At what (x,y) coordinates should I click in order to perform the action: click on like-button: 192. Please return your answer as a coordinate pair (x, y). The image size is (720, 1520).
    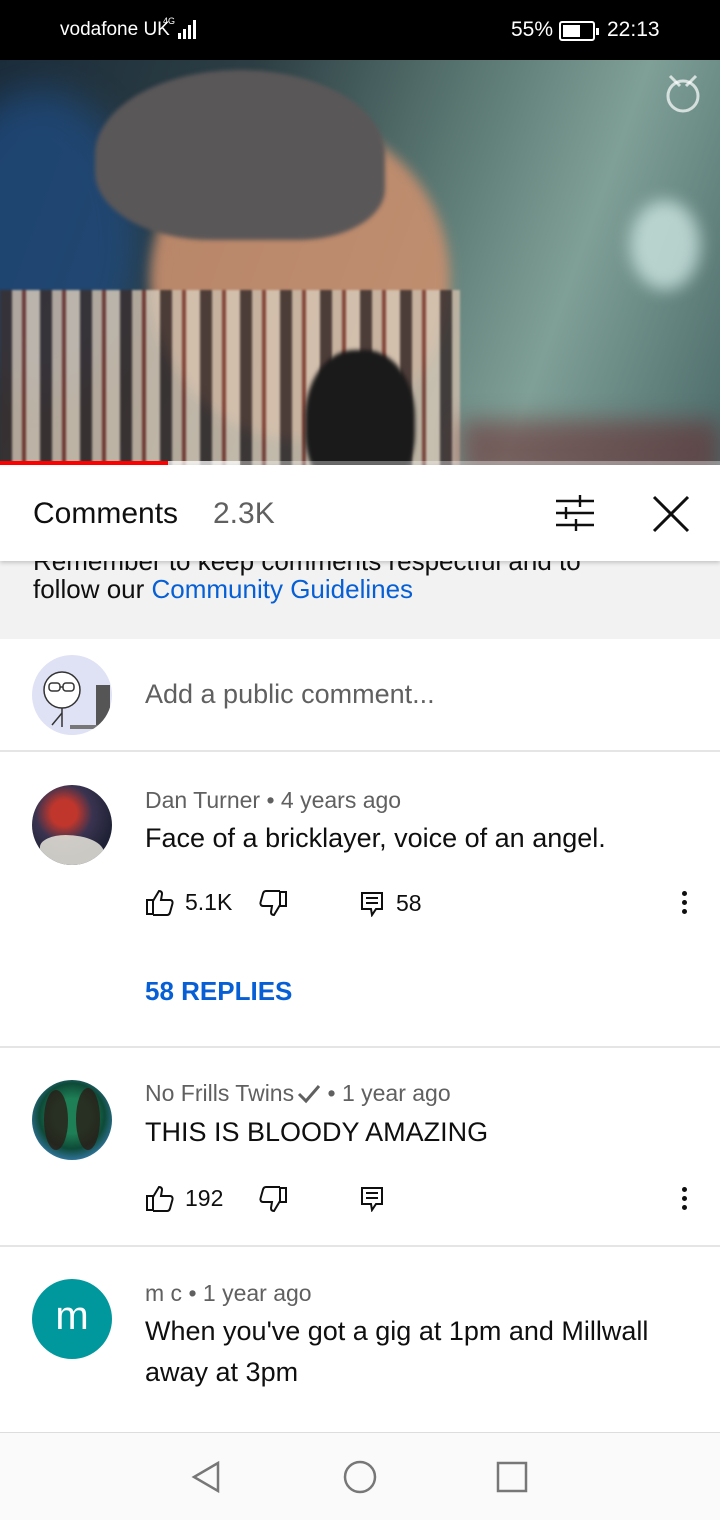
    Looking at the image, I should click on (184, 1198).